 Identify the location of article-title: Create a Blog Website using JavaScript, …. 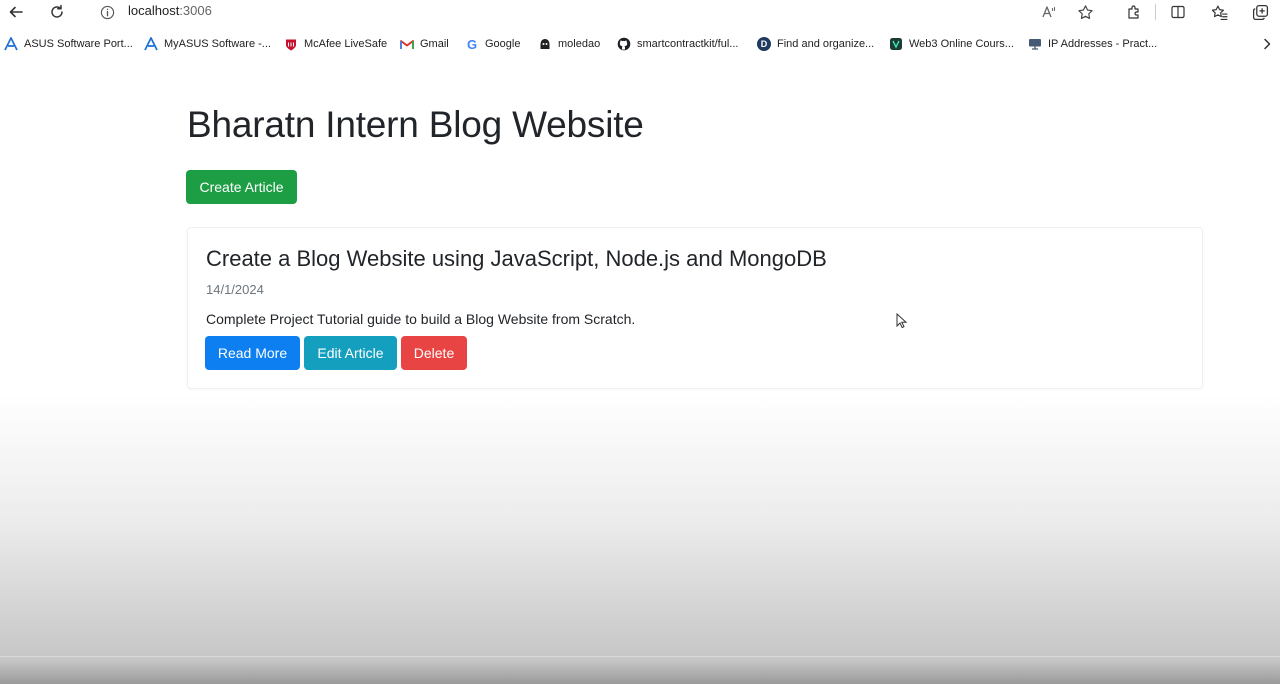
(516, 258).